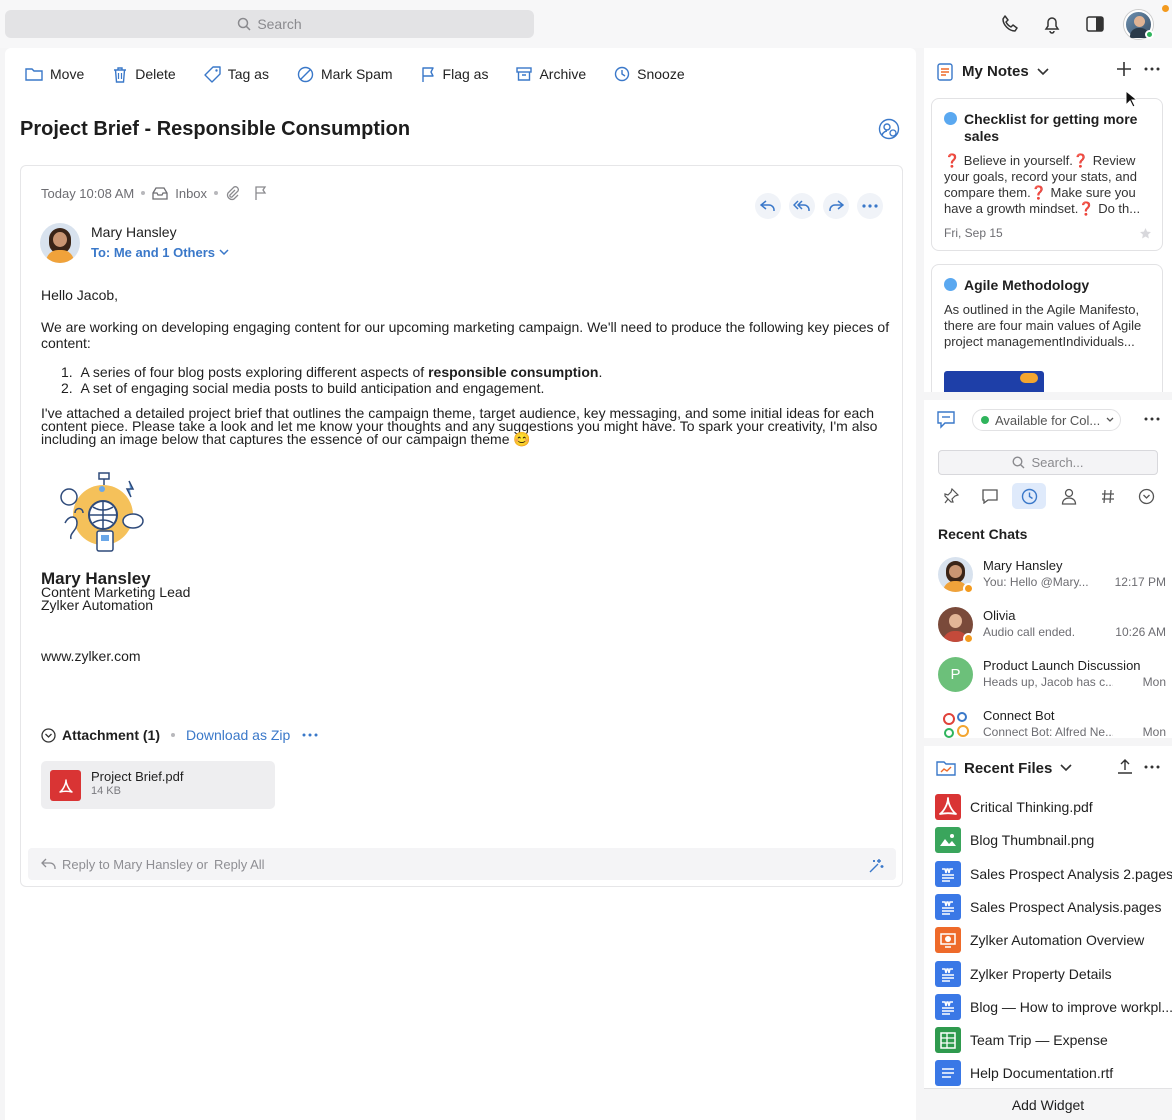 Image resolution: width=1172 pixels, height=1120 pixels. Describe the element at coordinates (1069, 496) in the screenshot. I see `tab-contacts` at that location.